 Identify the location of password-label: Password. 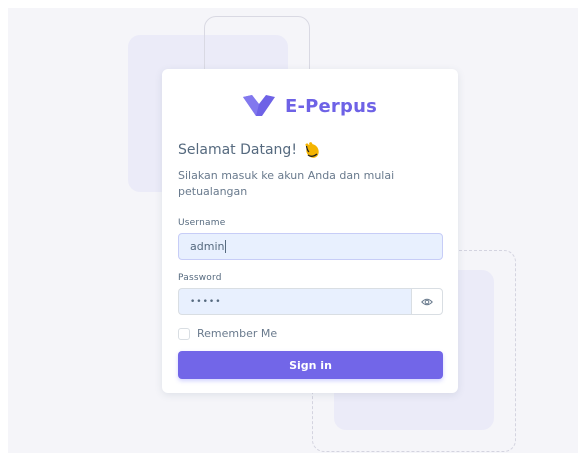
(200, 278).